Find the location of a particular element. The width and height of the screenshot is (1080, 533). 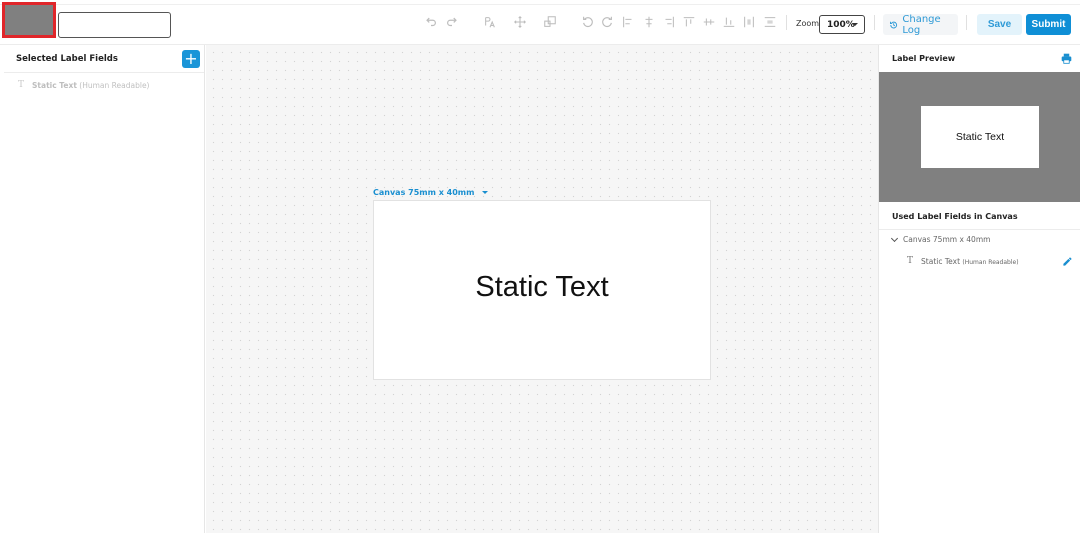

label-preview-header: Label Preview is located at coordinates (979, 58).